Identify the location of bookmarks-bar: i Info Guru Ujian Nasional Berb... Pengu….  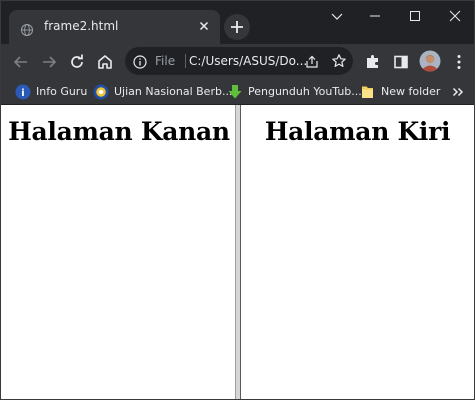
(237, 92).